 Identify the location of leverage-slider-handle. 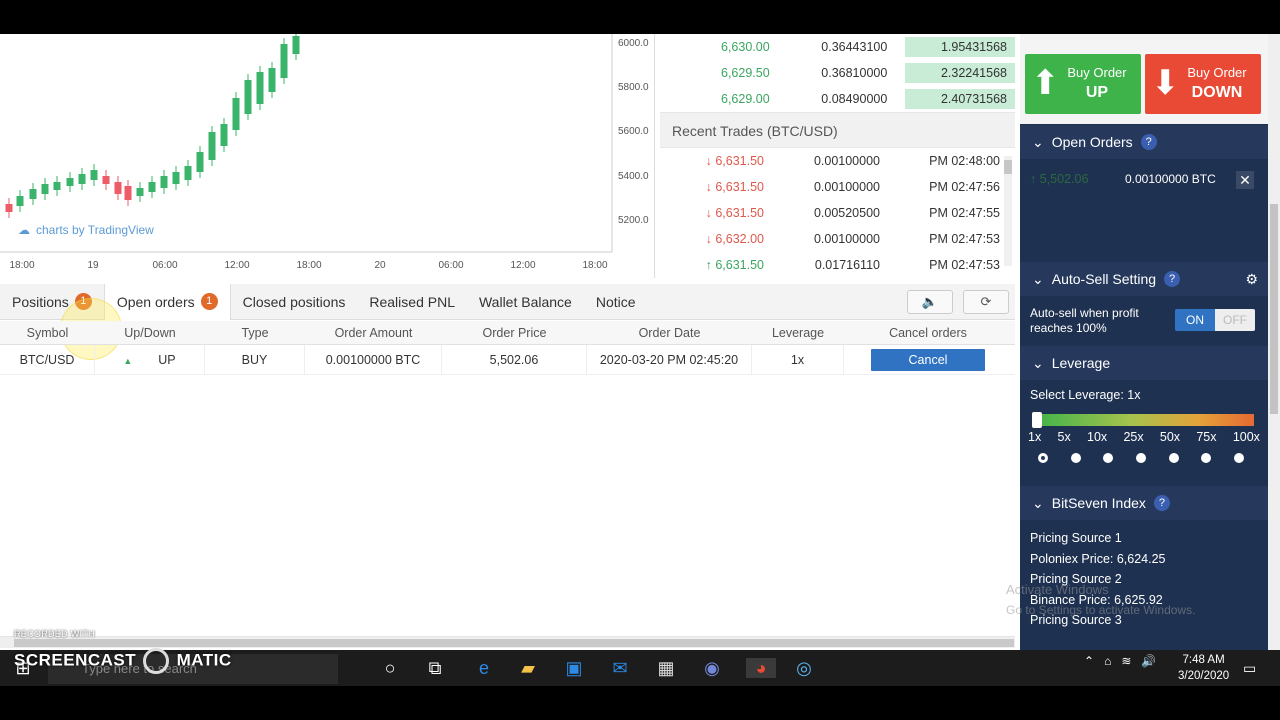
(1037, 420).